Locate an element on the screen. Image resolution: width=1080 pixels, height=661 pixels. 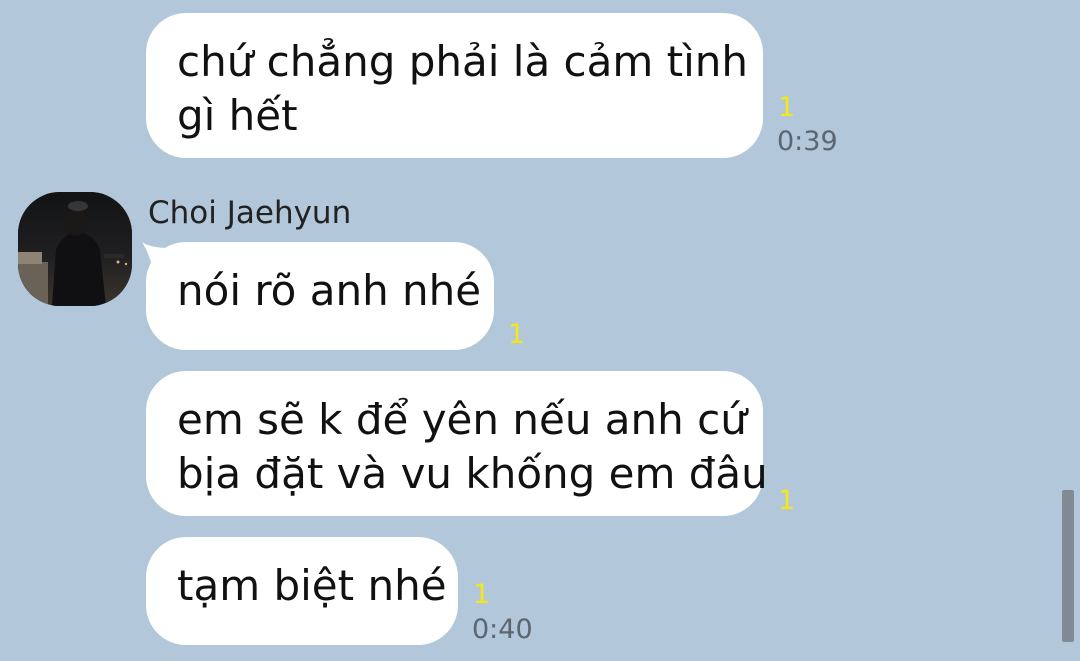
message-text: em sẽ k để yên nếu anh cứ is located at coordinates (462, 419).